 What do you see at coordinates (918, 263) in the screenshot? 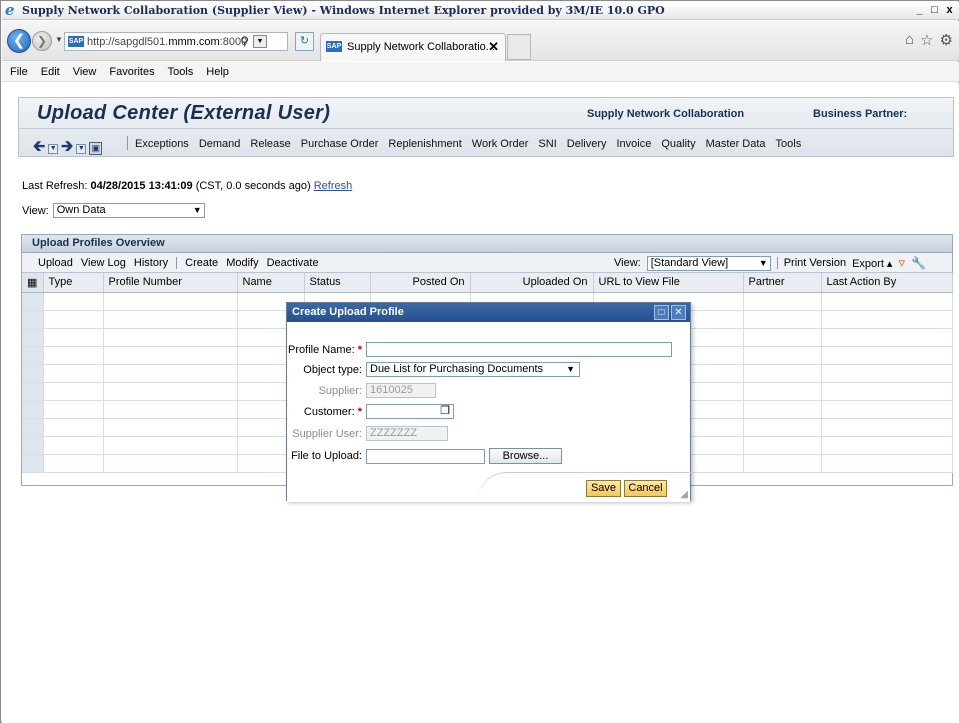
I see `settings-wrench-icon: 🔧` at bounding box center [918, 263].